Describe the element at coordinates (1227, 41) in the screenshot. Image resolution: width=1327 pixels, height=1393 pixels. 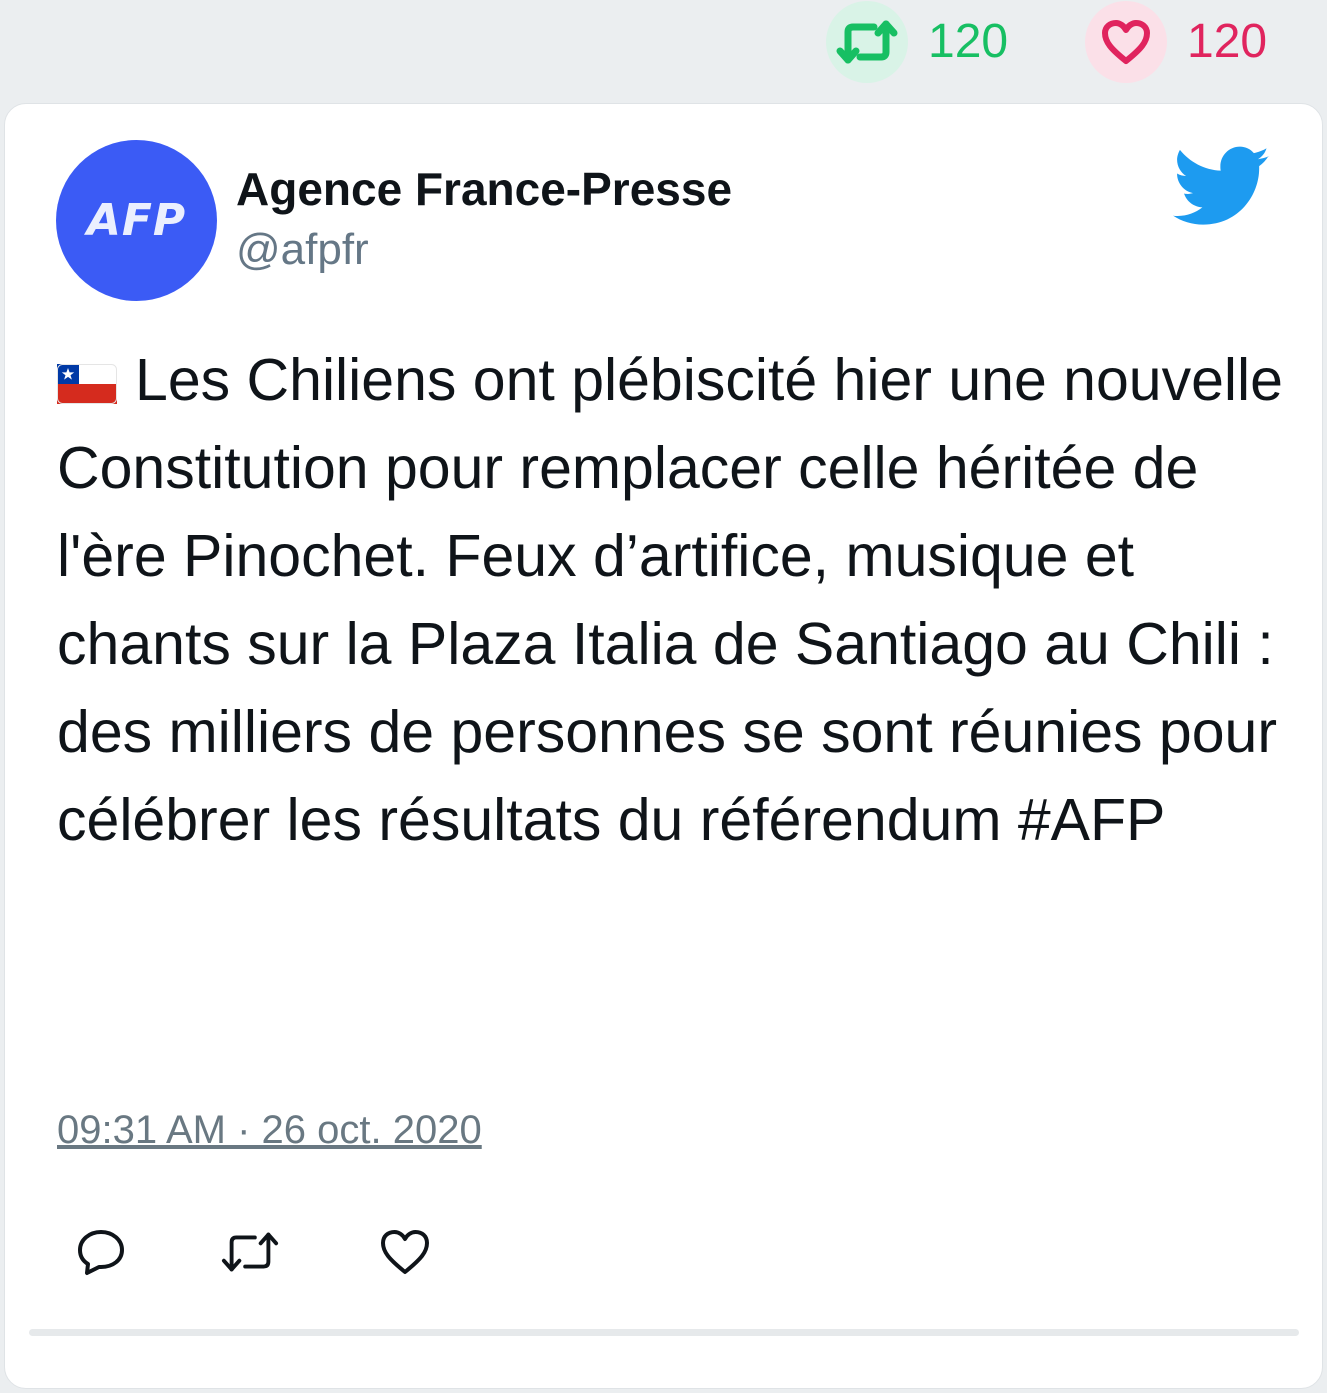
I see `like-count: 120` at that location.